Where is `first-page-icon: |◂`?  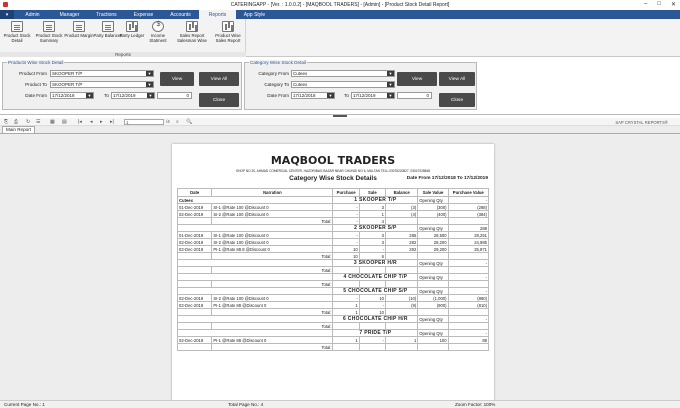
first-page-icon: |◂ is located at coordinates (80, 122).